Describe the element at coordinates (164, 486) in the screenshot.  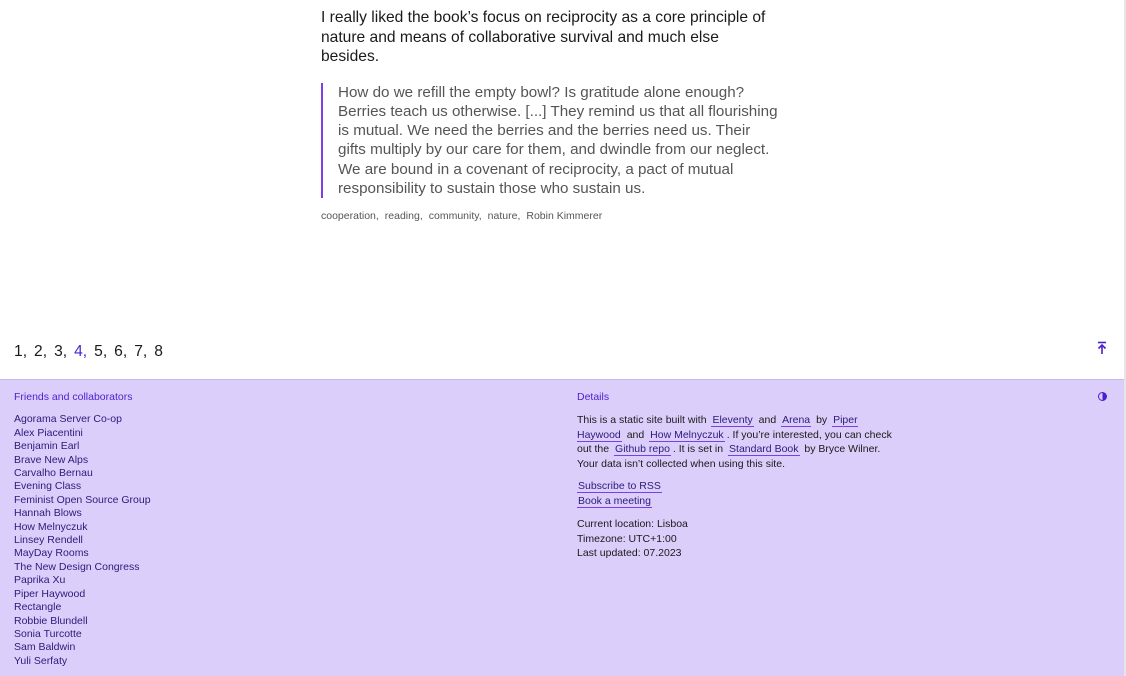
I see `friend-link: Evening Class` at that location.